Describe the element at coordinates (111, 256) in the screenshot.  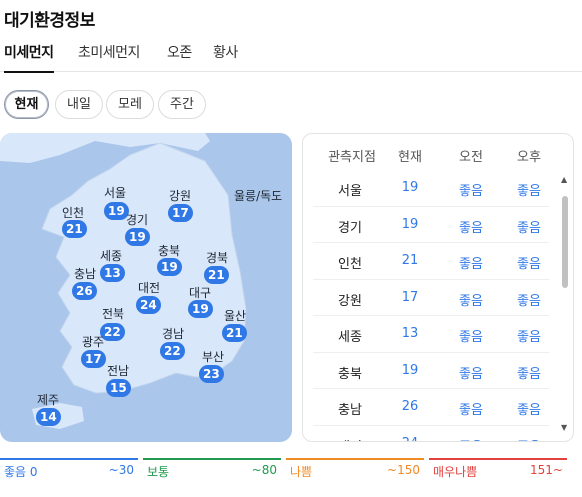
I see `region-label-sejong: 세종` at that location.